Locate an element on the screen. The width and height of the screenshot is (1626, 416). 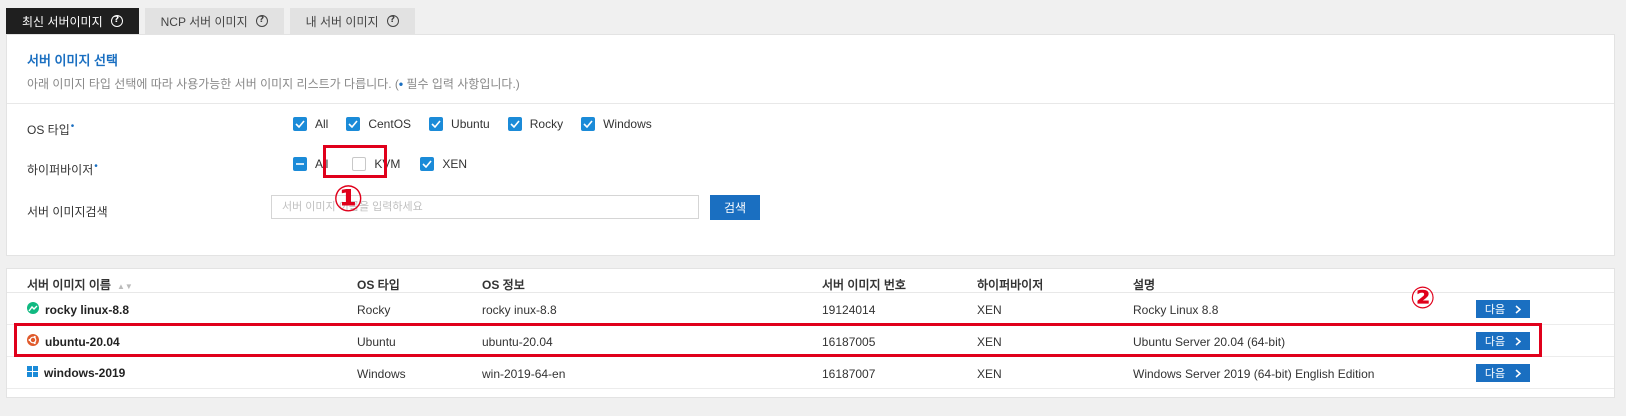
os-type-cell: Windows is located at coordinates (381, 374).